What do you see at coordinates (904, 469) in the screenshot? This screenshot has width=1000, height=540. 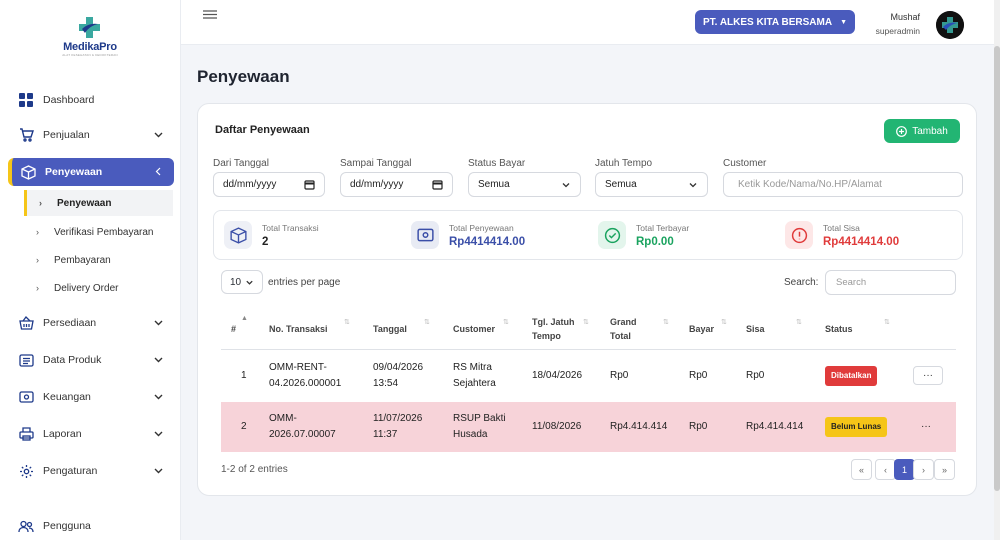 I see `pagination-page-1: 1` at bounding box center [904, 469].